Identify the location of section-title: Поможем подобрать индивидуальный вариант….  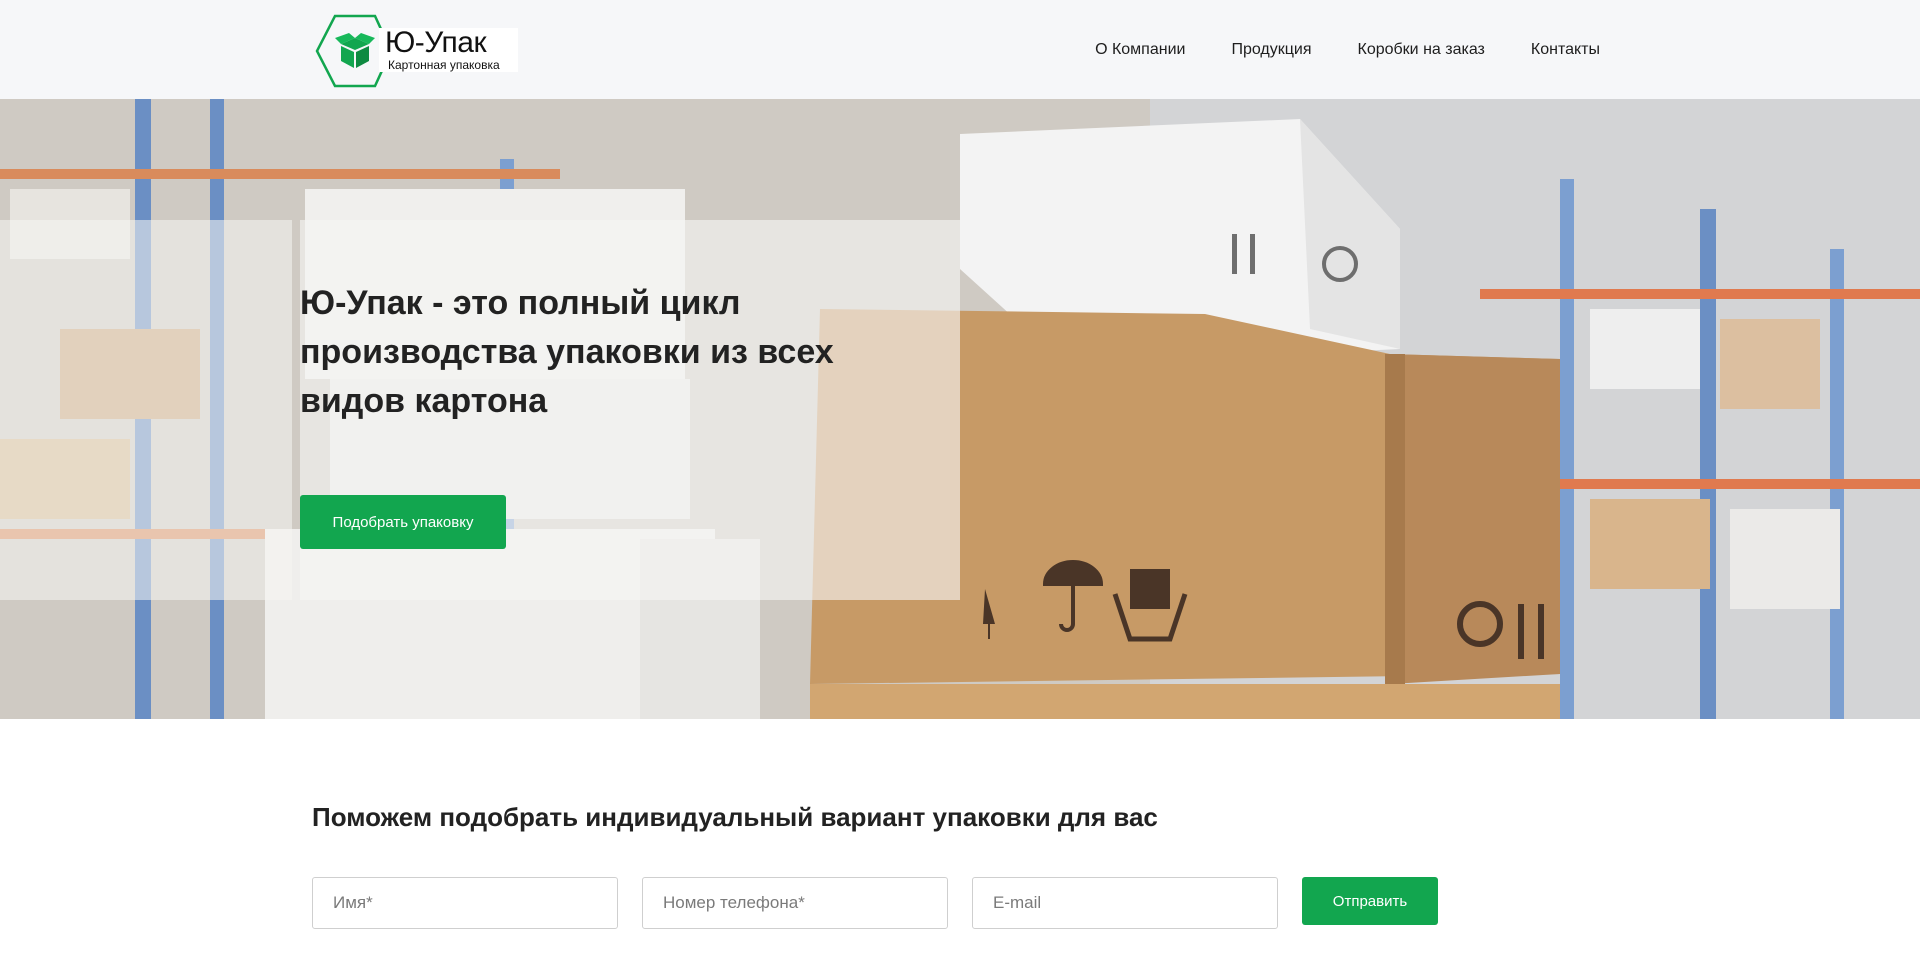
(735, 817).